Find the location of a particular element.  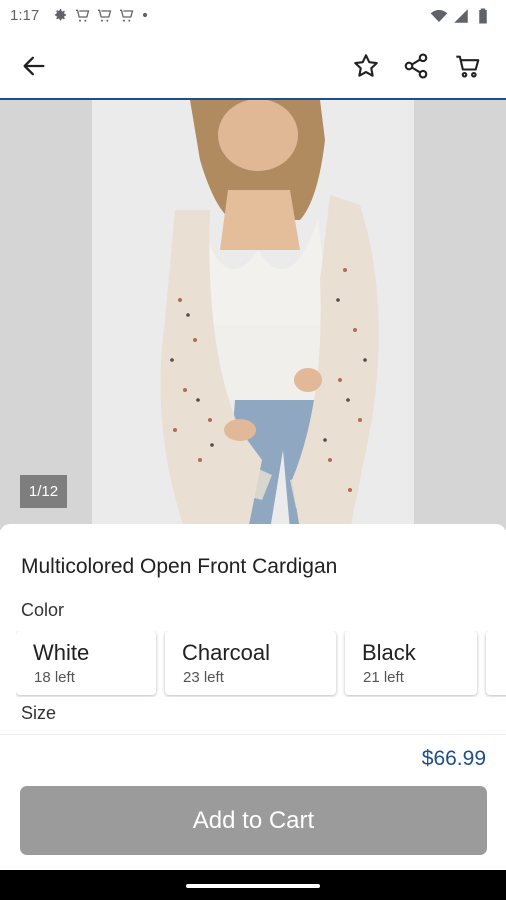

color-option-black: Black 21 left is located at coordinates (411, 663).